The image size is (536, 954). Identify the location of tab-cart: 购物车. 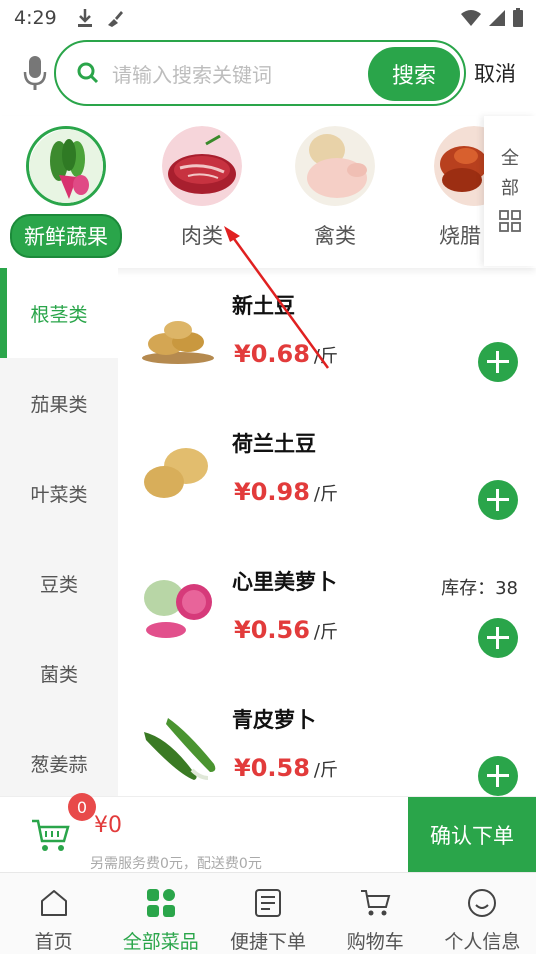
(375, 913).